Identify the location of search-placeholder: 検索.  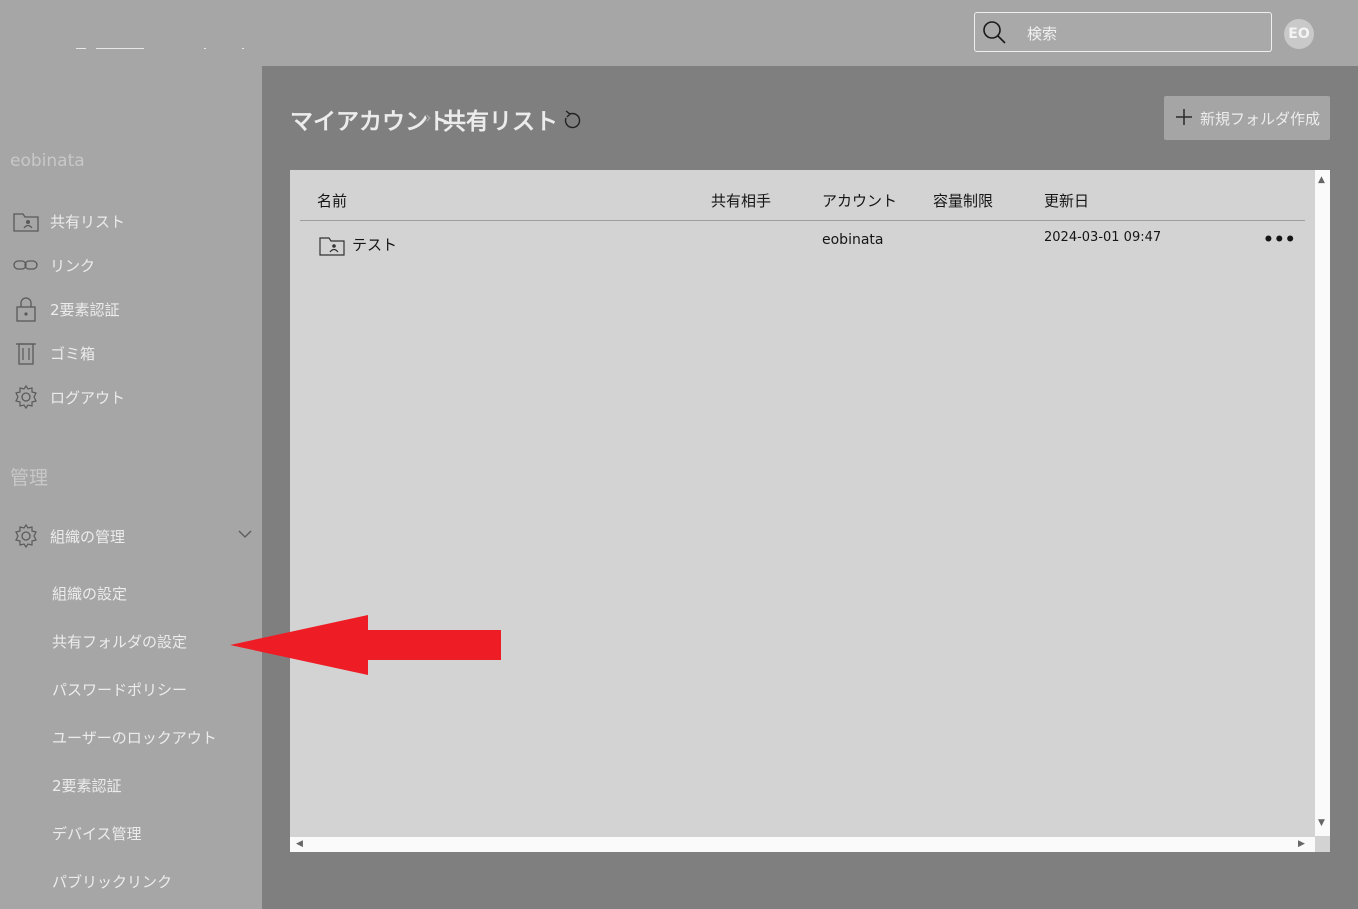
(1042, 33).